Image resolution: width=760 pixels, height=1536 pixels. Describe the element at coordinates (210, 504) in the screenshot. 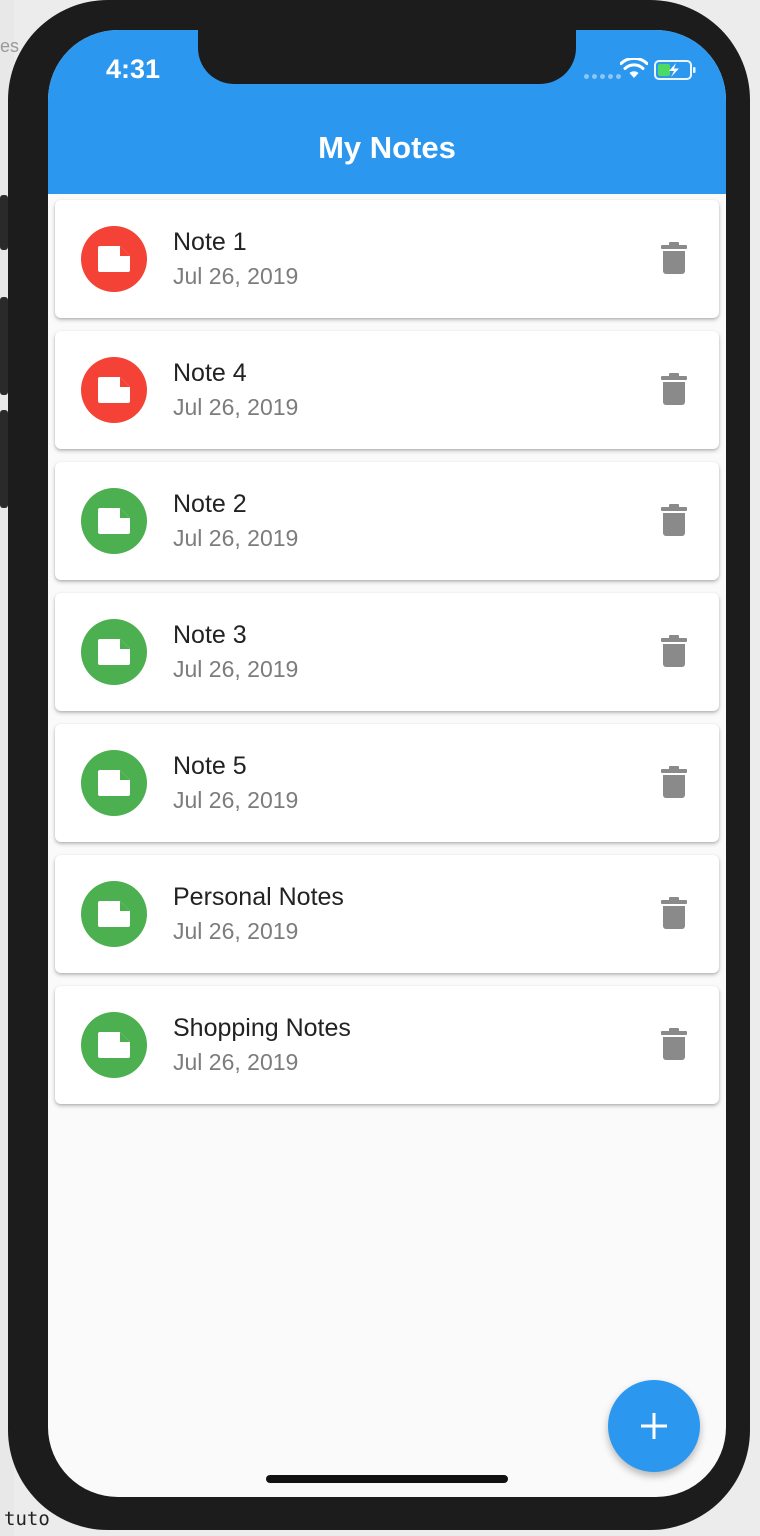

I see `note-title: Note 2` at that location.